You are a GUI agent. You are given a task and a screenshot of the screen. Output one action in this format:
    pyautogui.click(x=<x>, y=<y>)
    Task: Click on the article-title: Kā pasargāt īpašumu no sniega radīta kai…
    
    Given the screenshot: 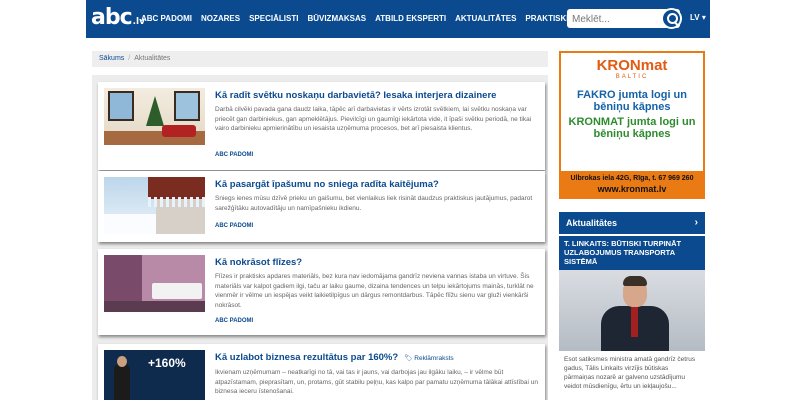 What is the action you would take?
    pyautogui.click(x=377, y=184)
    